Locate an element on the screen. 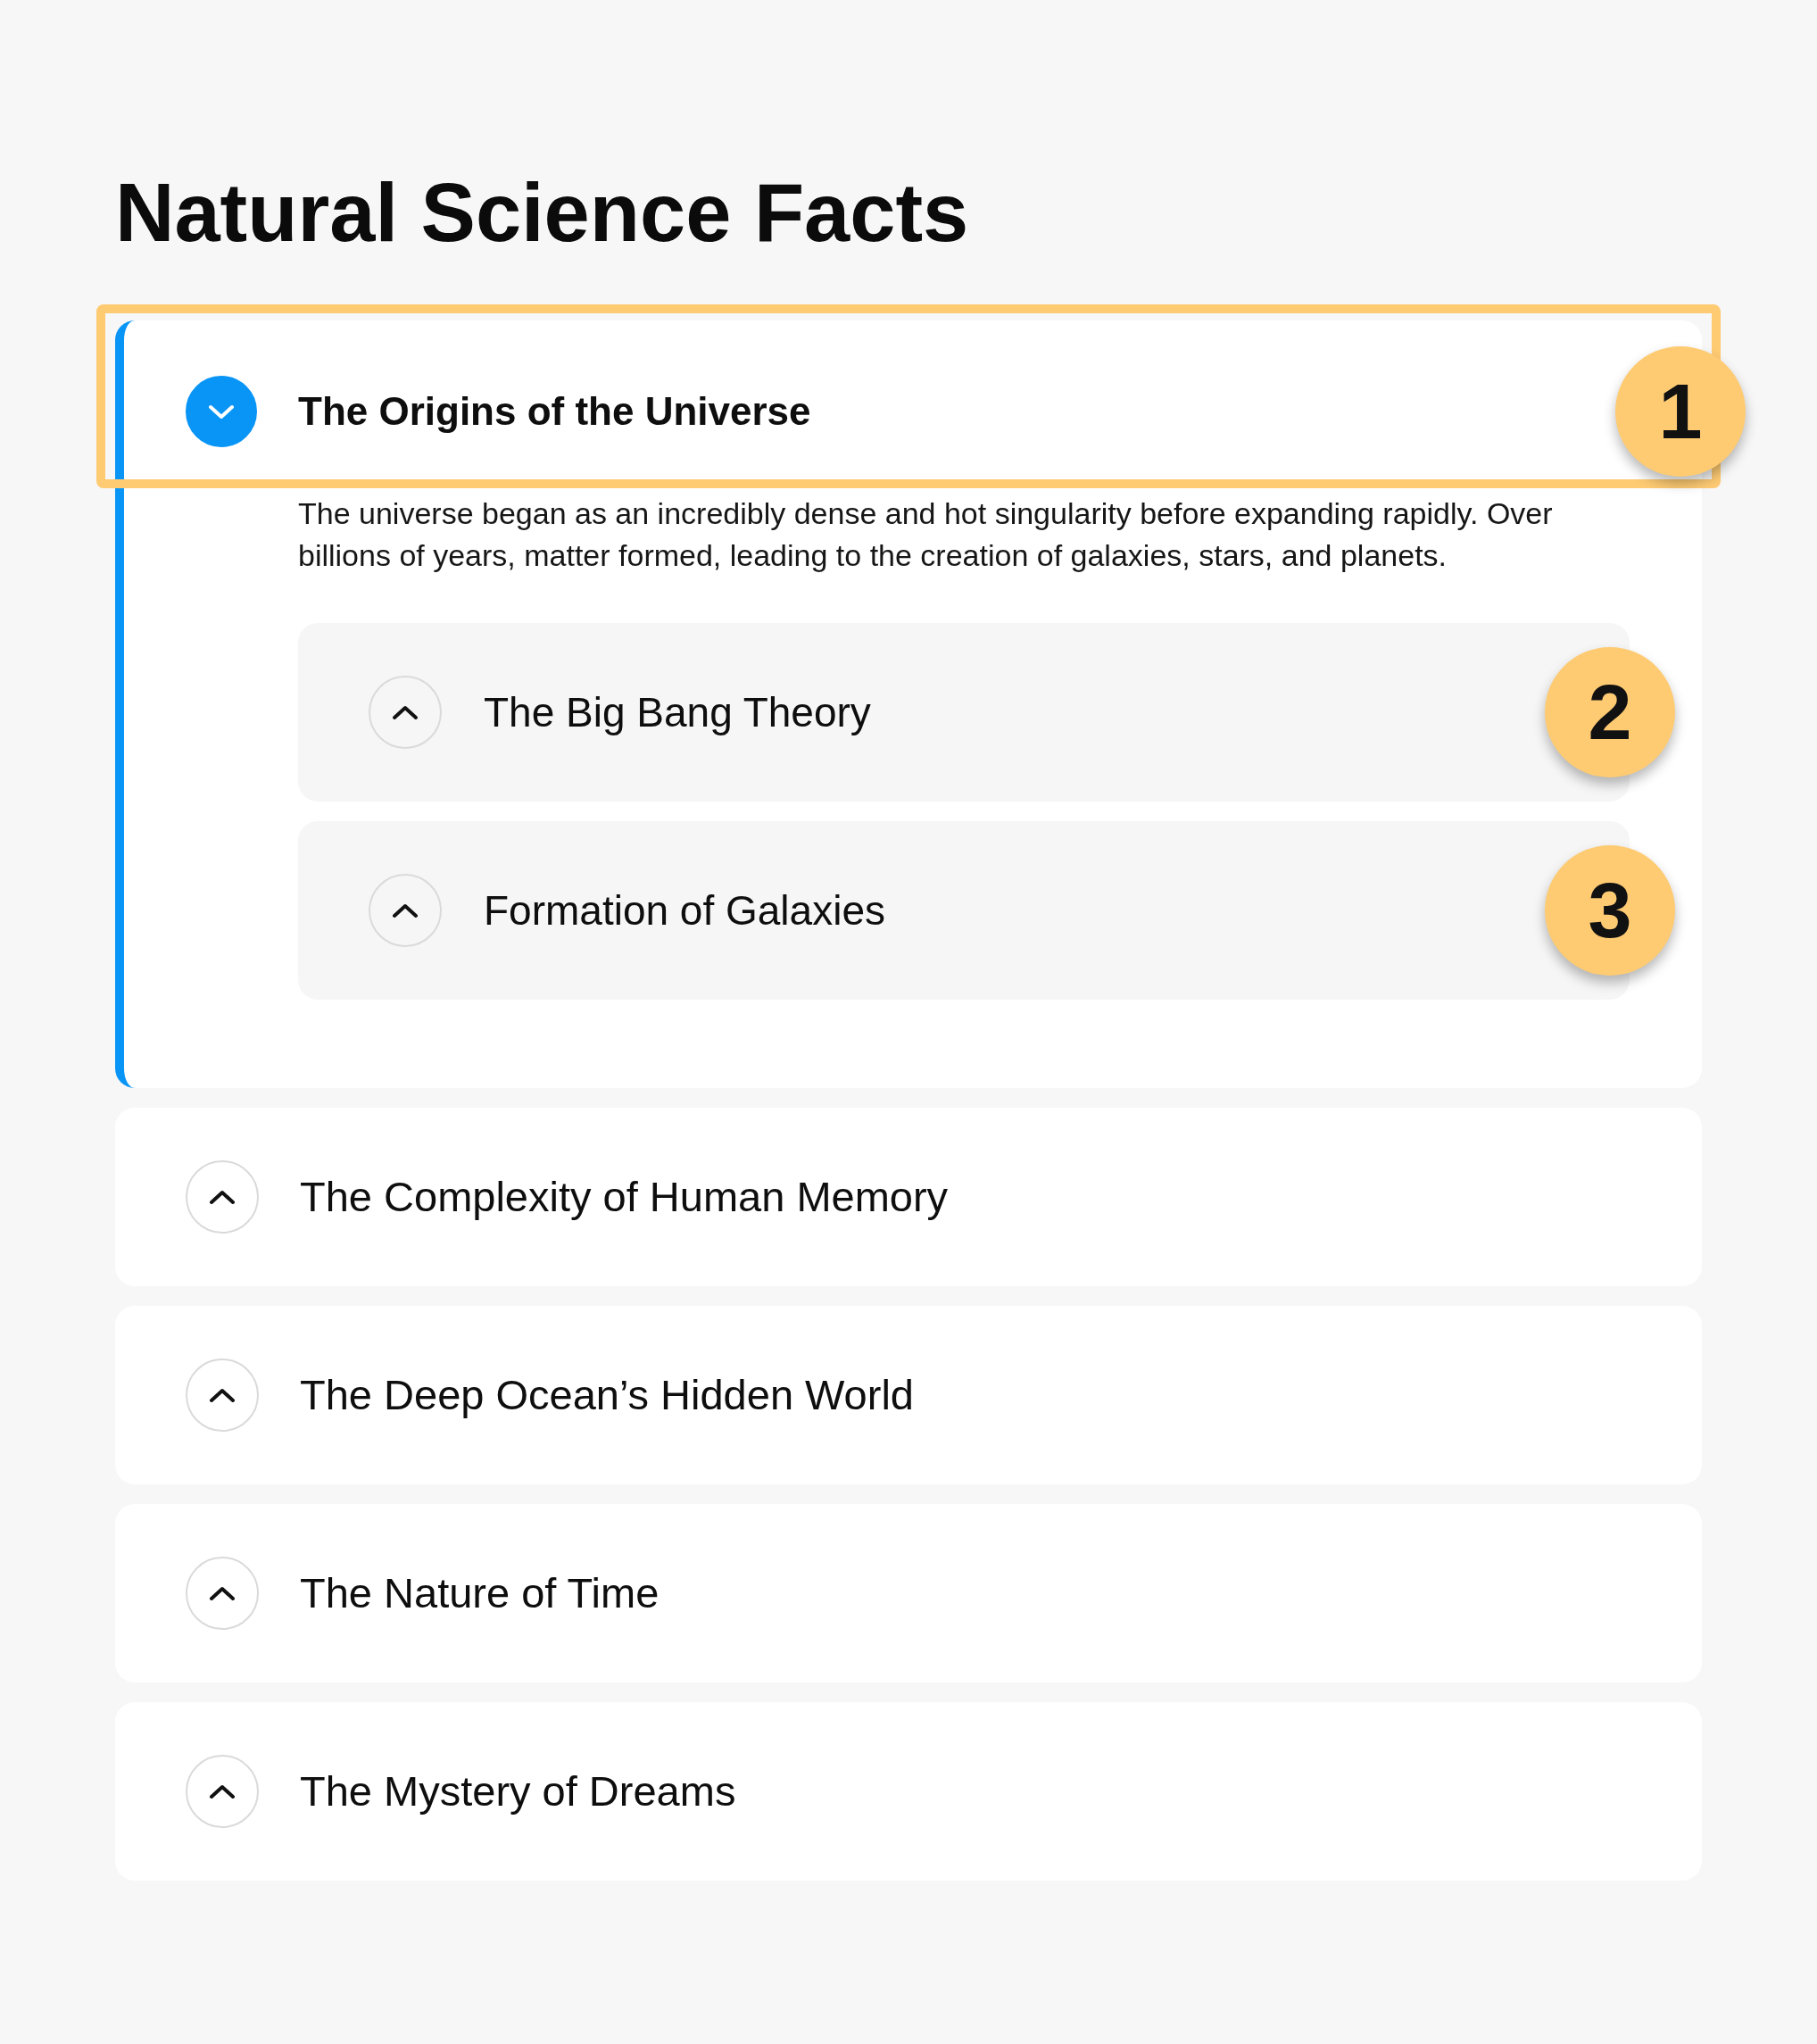 The height and width of the screenshot is (2044, 1817). subtopic-title: The Big Bang Theory is located at coordinates (678, 712).